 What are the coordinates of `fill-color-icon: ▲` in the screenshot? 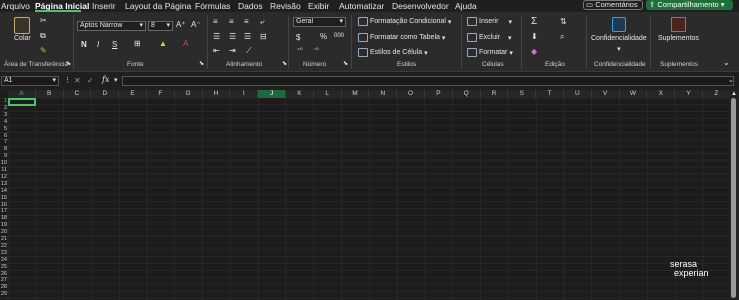 It's located at (163, 43).